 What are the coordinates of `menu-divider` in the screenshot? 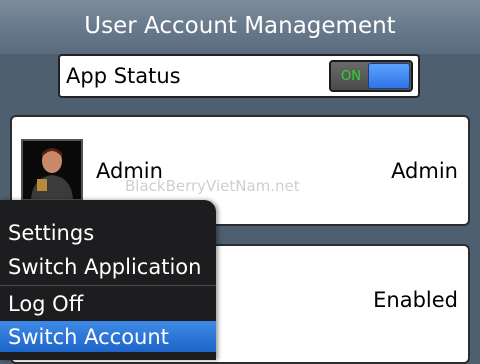 It's located at (108, 285).